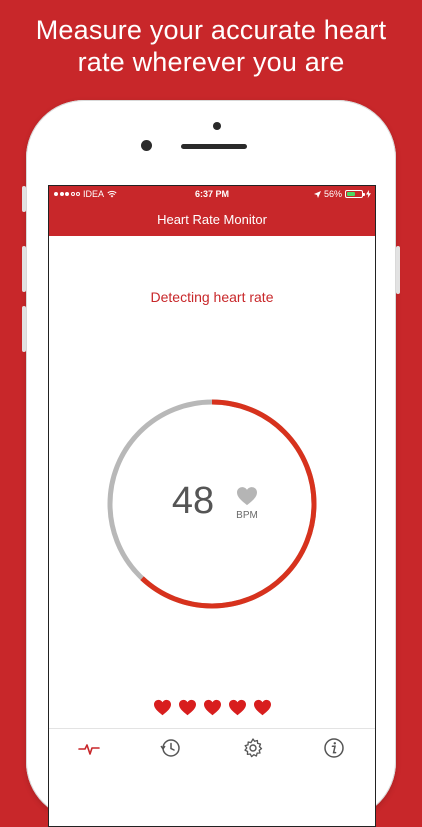 This screenshot has height=827, width=422. Describe the element at coordinates (24, 269) in the screenshot. I see `volume-up-button` at that location.